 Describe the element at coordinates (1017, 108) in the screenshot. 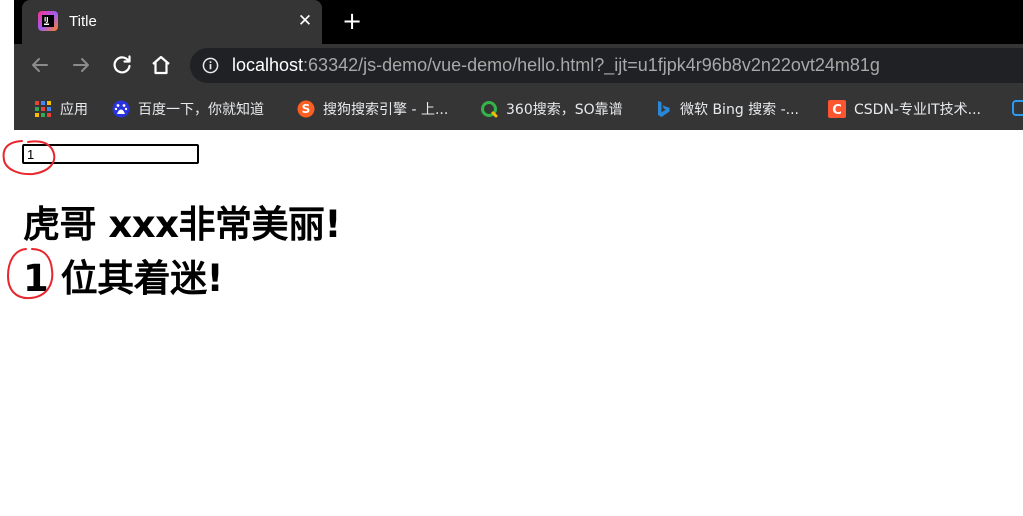

I see `bookmark-overflow-icon` at that location.